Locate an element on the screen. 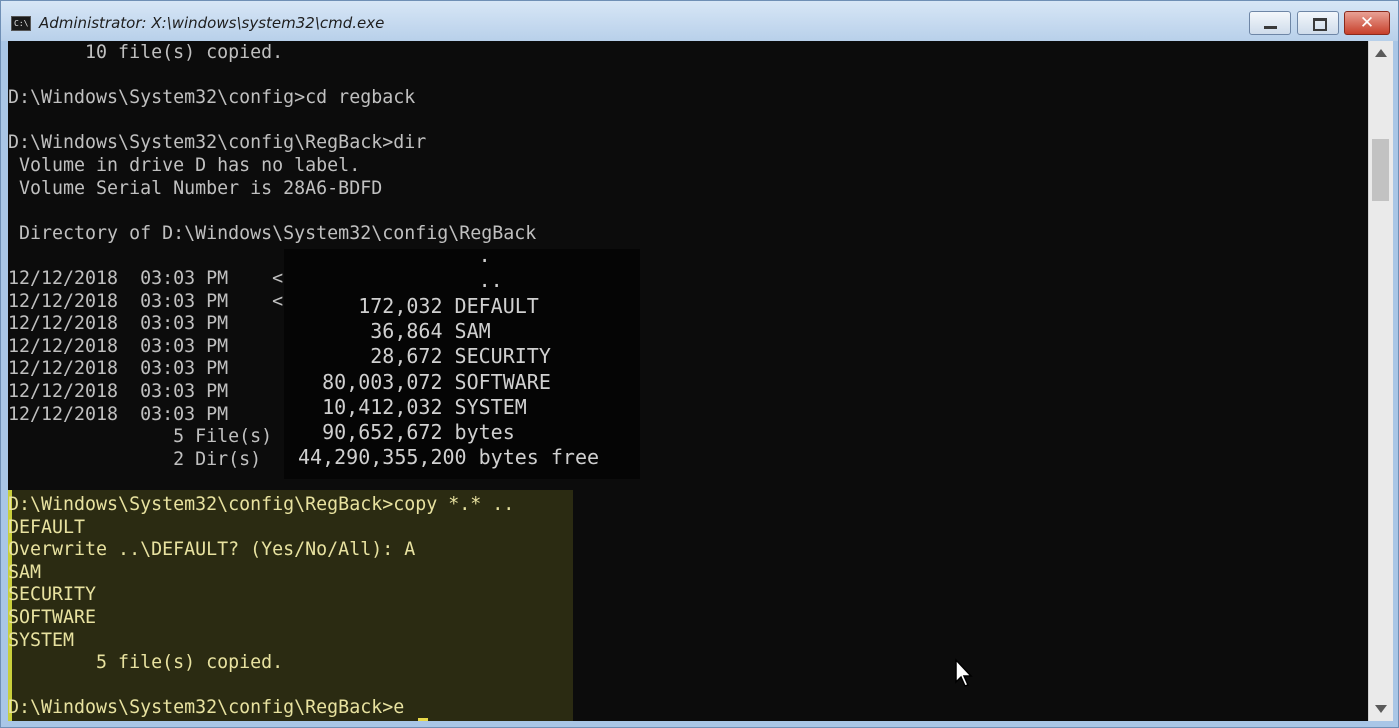  vertical-scrollbar is located at coordinates (1380, 381).